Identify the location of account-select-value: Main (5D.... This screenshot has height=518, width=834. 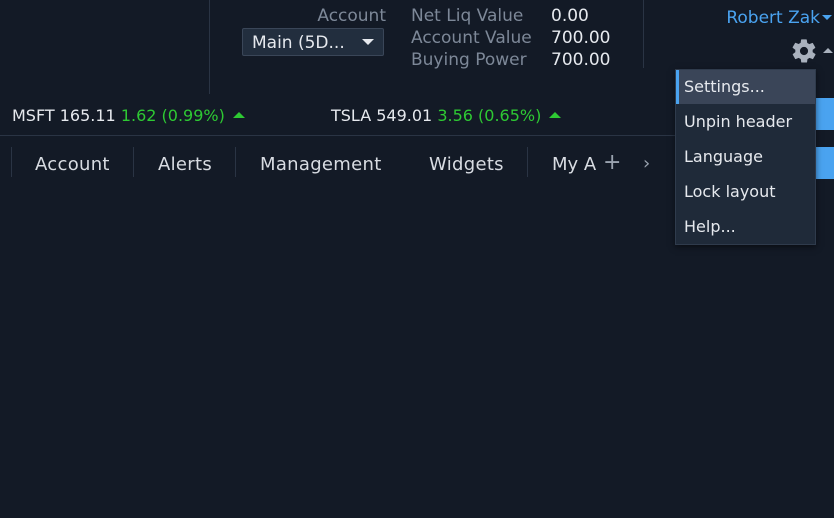
(298, 43).